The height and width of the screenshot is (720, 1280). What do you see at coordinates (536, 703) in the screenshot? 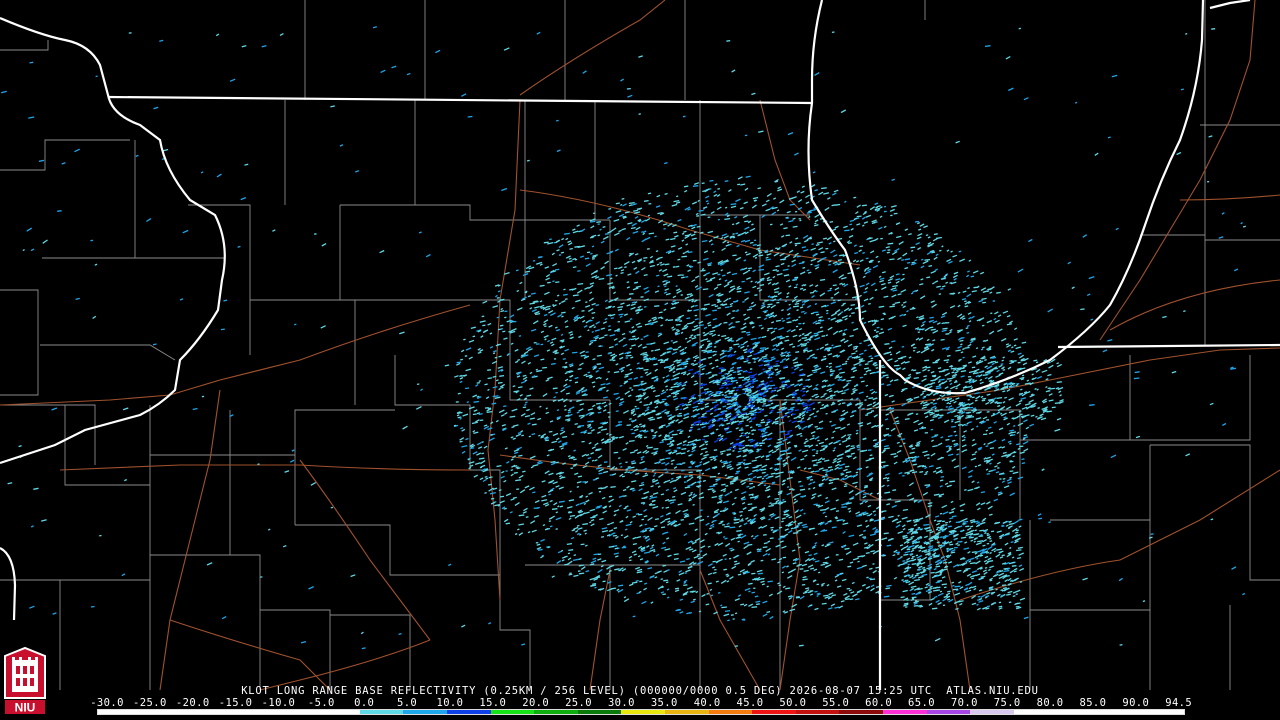
I see `scale-label: 20.0` at bounding box center [536, 703].